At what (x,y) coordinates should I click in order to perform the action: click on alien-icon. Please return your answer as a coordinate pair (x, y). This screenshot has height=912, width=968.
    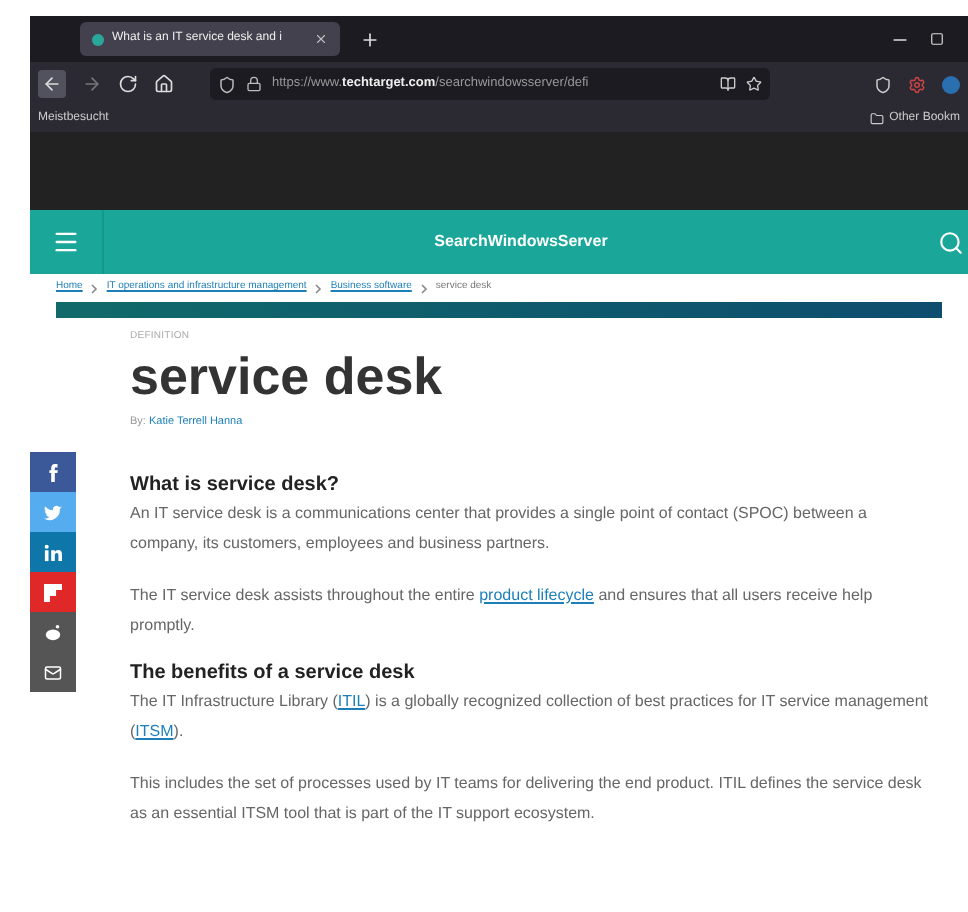
    Looking at the image, I should click on (53, 632).